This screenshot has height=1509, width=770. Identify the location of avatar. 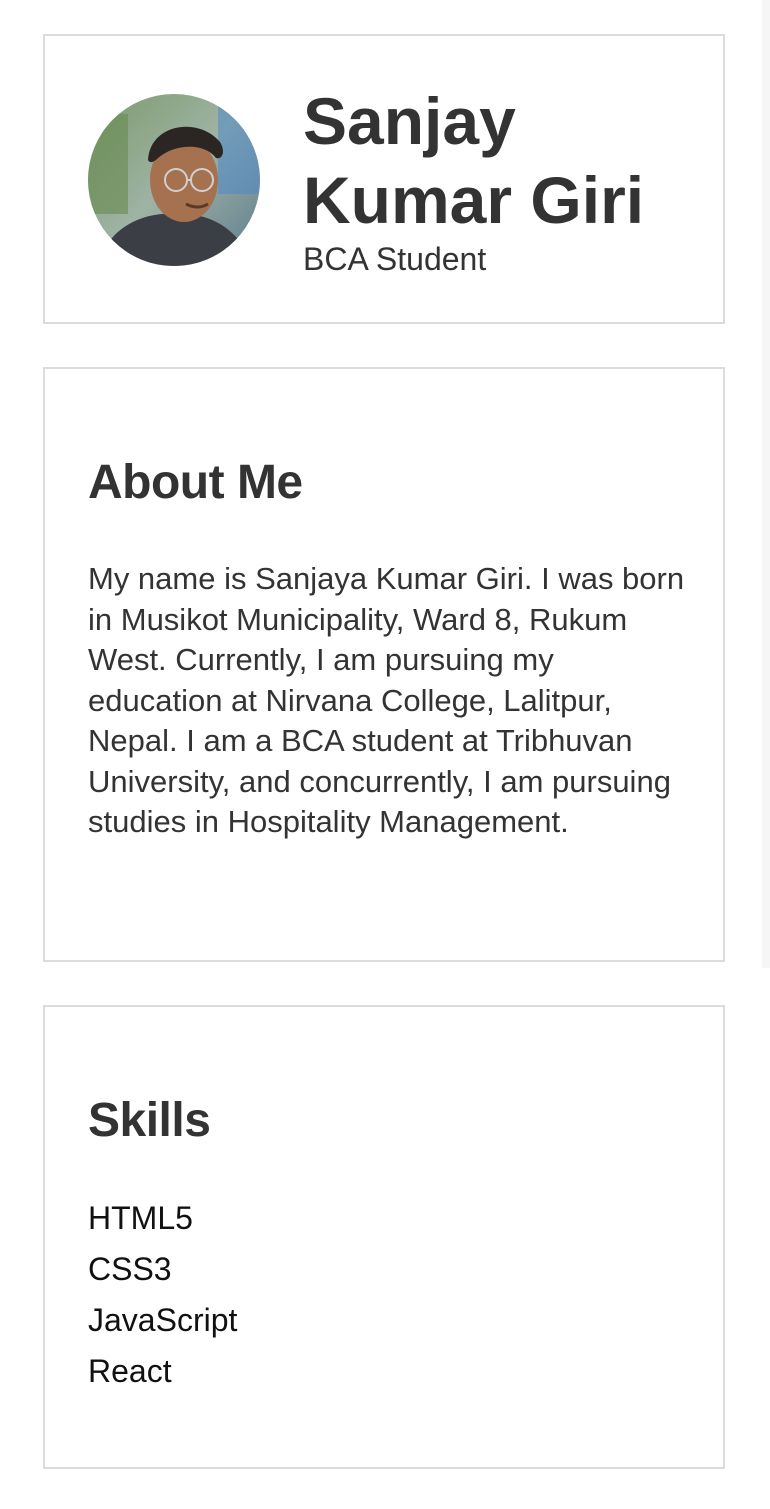
(174, 180).